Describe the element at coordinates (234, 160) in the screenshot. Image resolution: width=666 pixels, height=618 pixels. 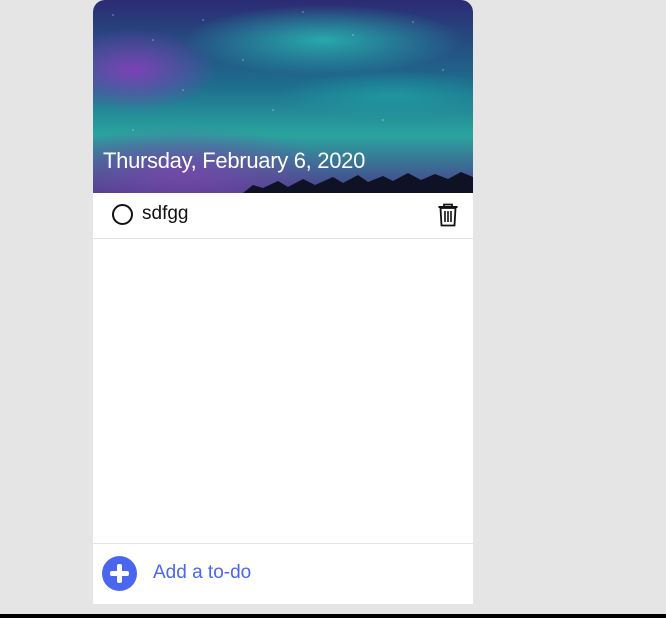
I see `page-title-date: Thursday, February 6, 2020` at that location.